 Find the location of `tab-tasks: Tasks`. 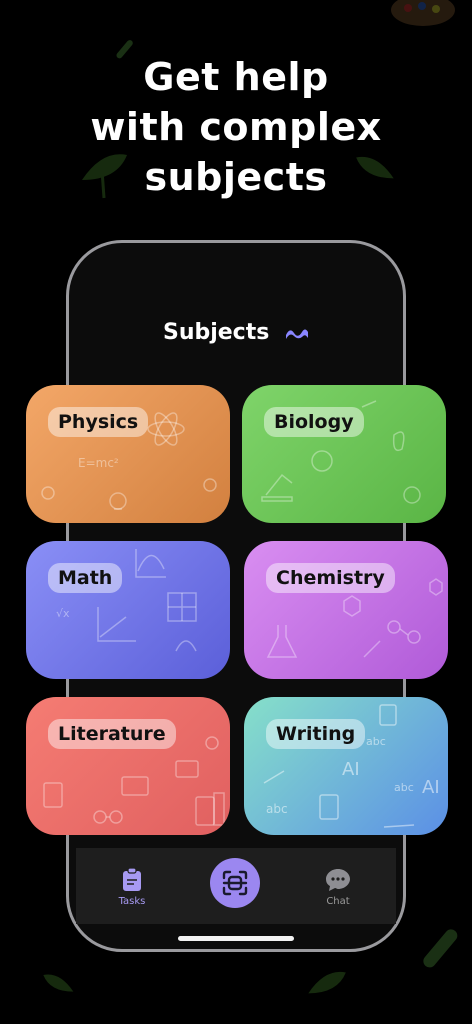

tab-tasks: Tasks is located at coordinates (132, 887).